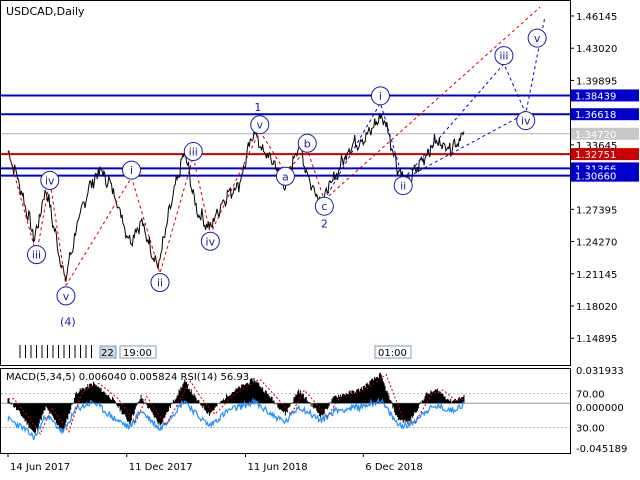  I want to click on time-tick-label: 14 Jun 2017, so click(40, 467).